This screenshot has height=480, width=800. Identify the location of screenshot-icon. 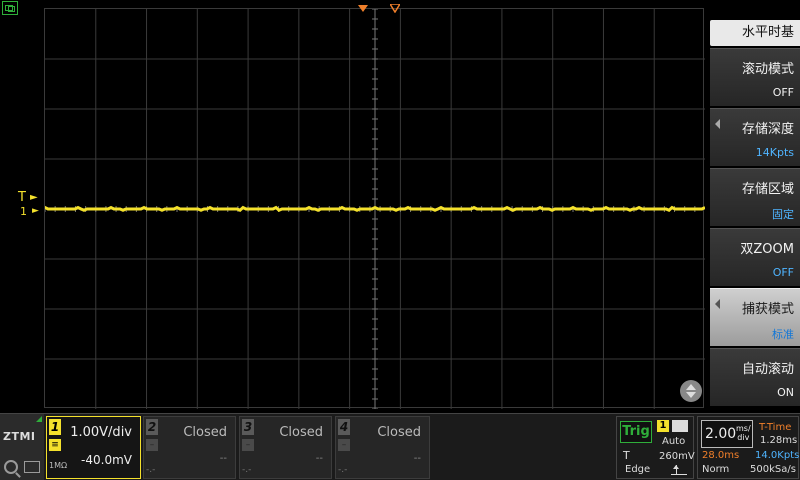
(32, 467).